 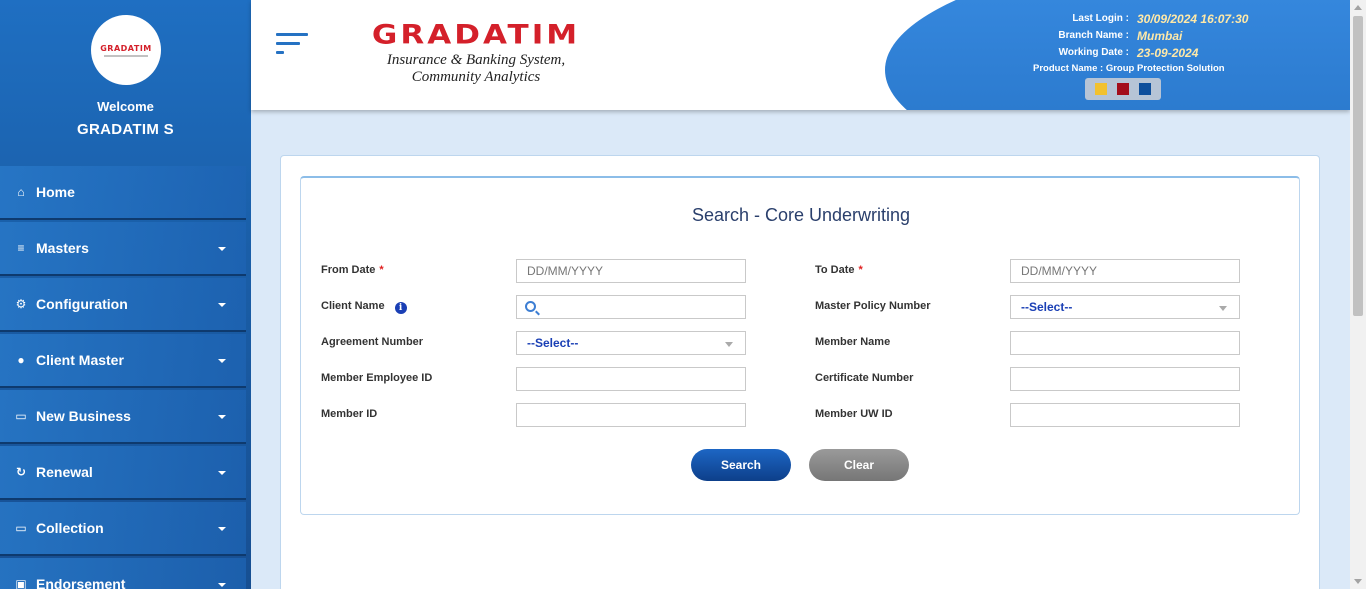 What do you see at coordinates (21, 472) in the screenshot?
I see `refresh-icon: ↻` at bounding box center [21, 472].